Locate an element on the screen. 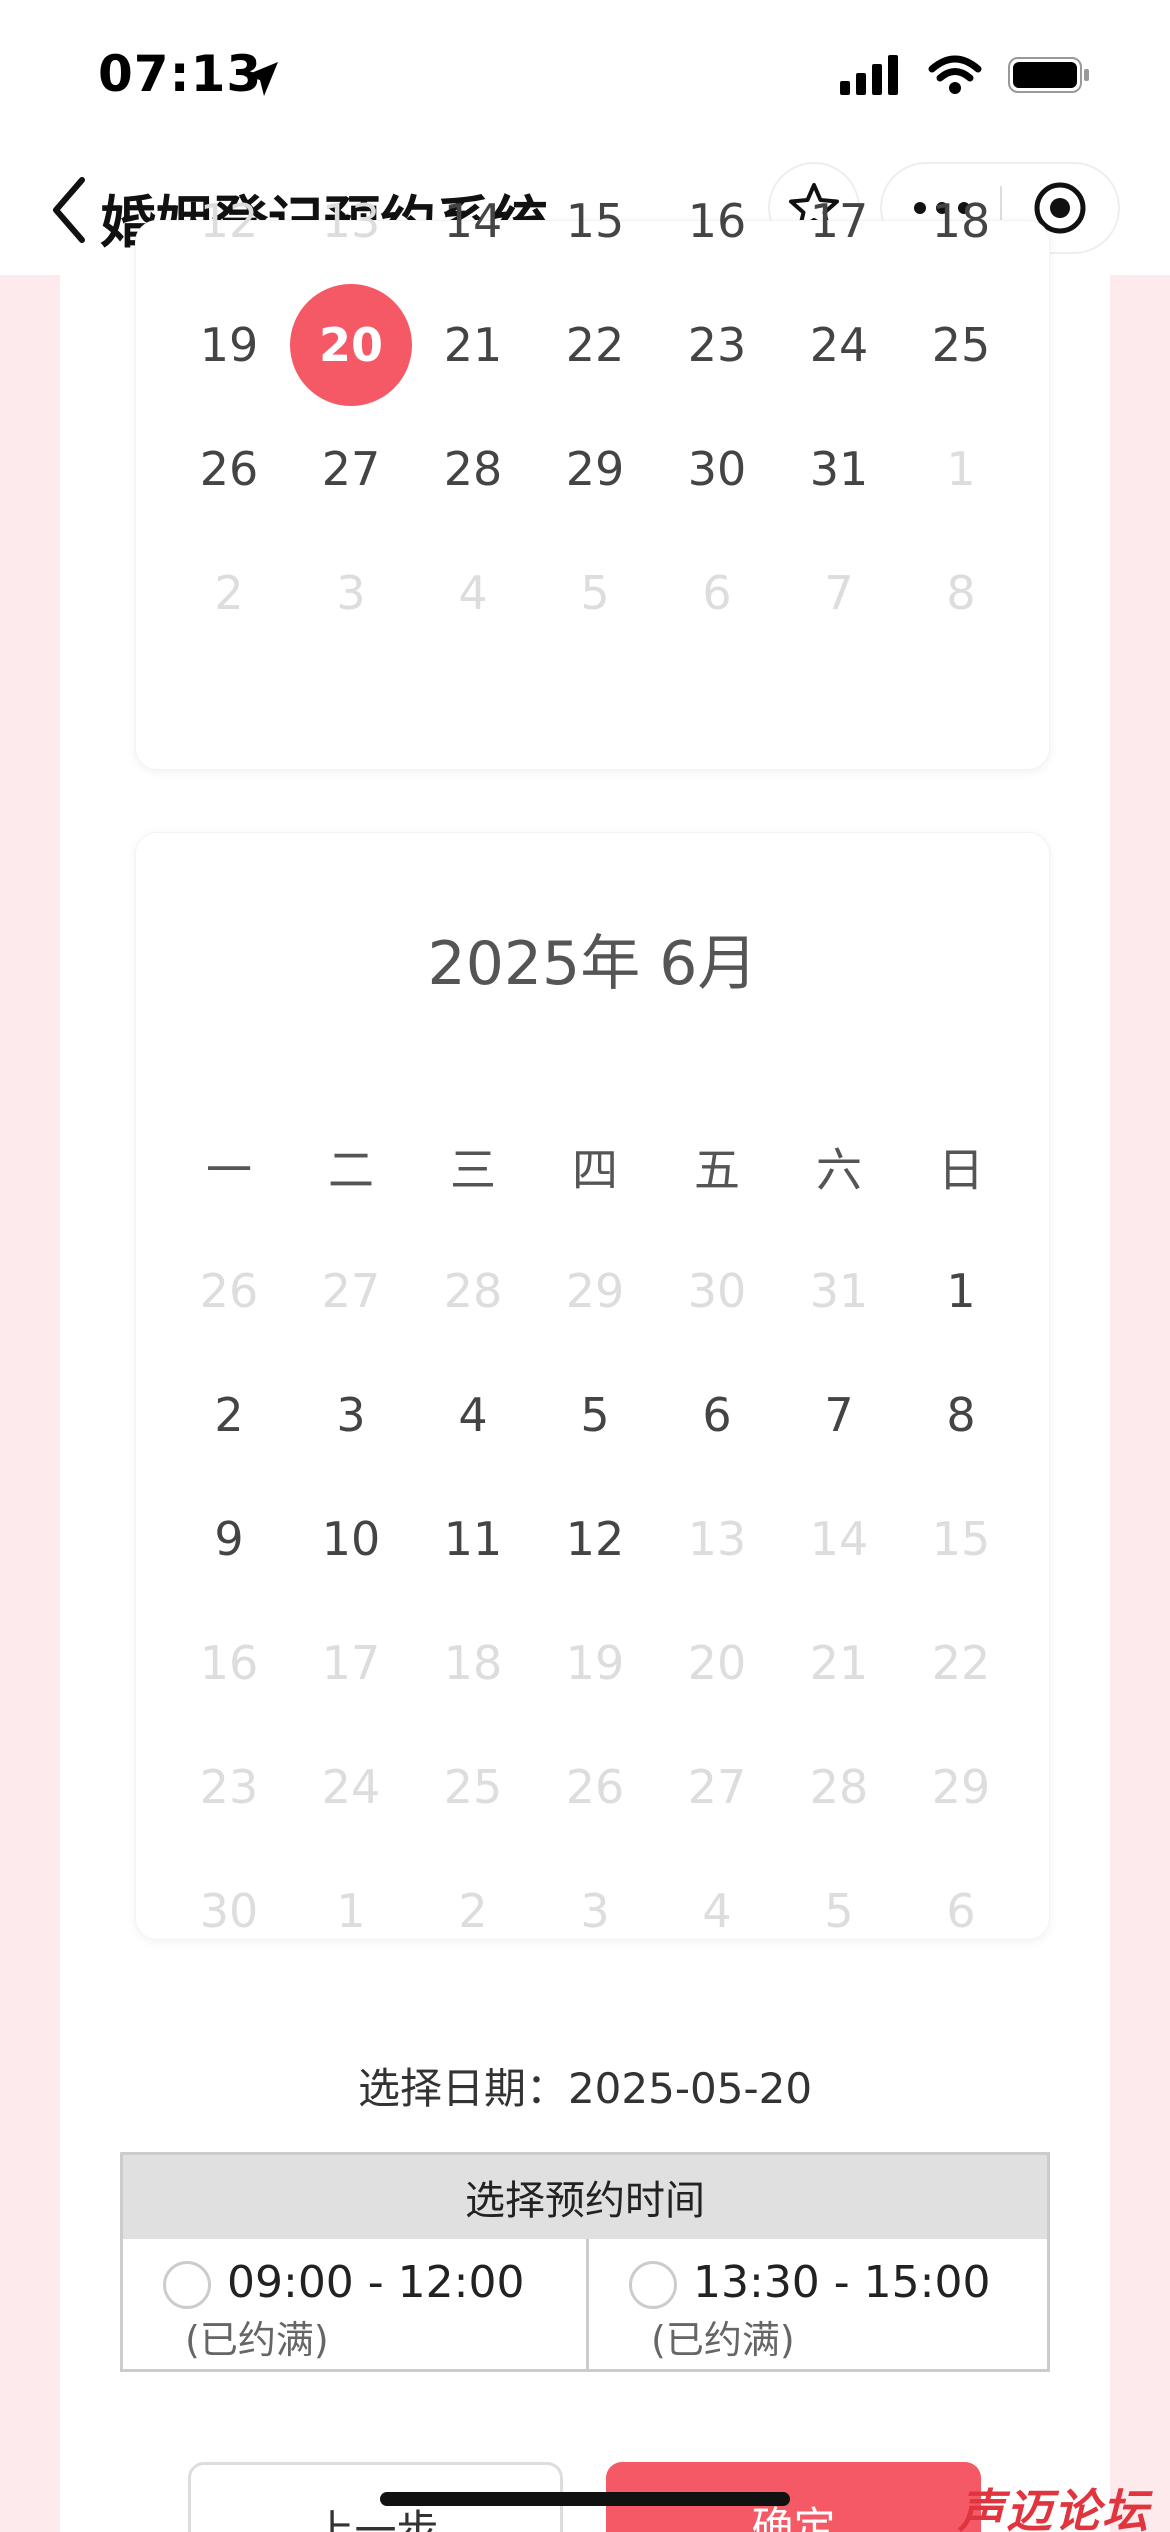 The image size is (1170, 2532). cellular-signal-icon is located at coordinates (869, 75).